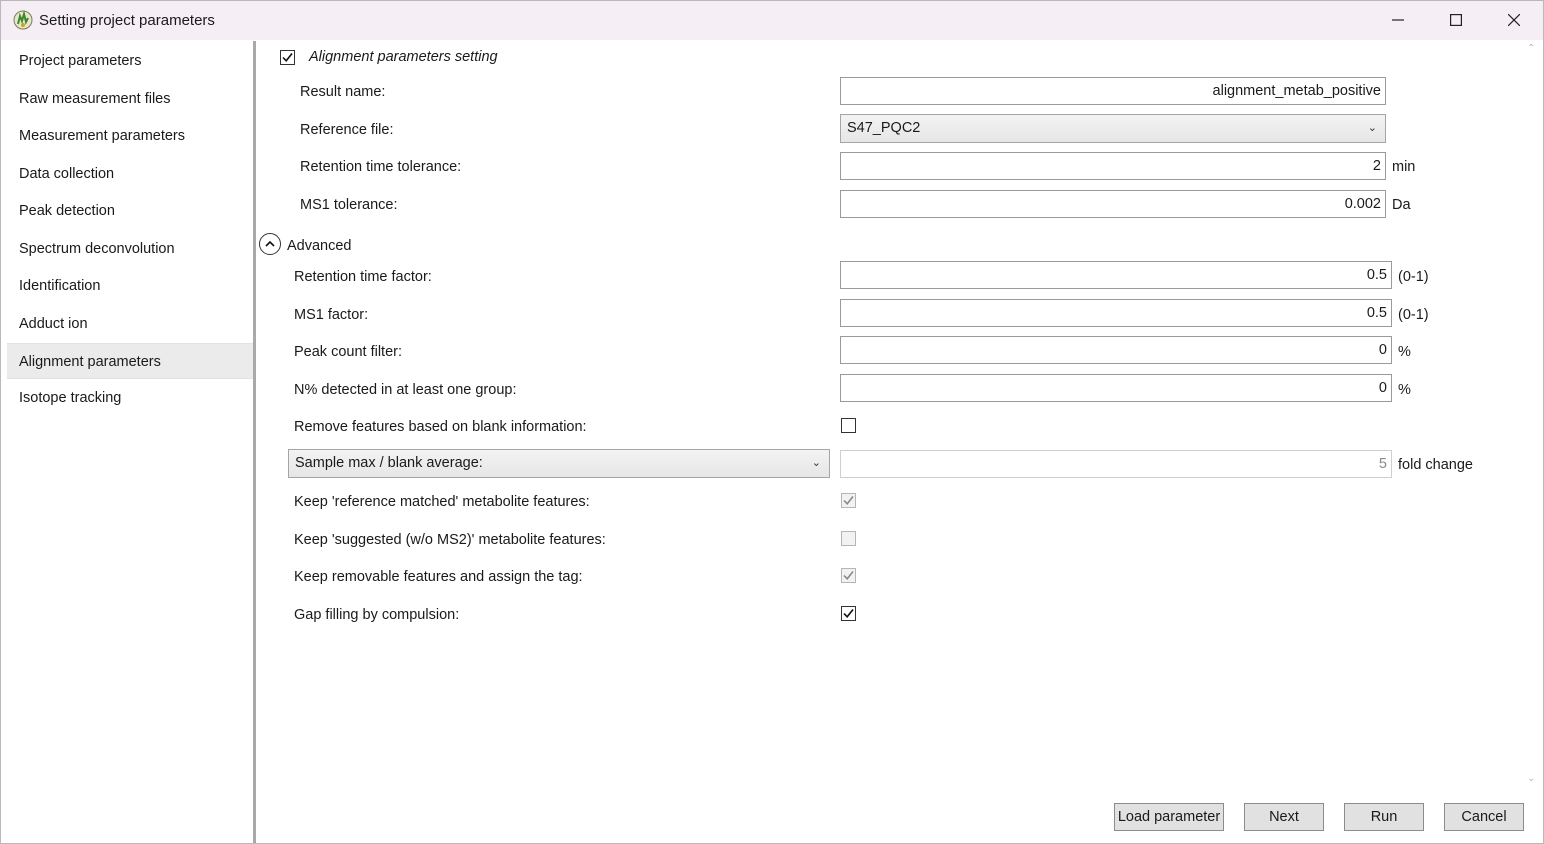 The image size is (1544, 844). Describe the element at coordinates (1401, 205) in the screenshot. I see `ms1-tolerance-unit: Da` at that location.